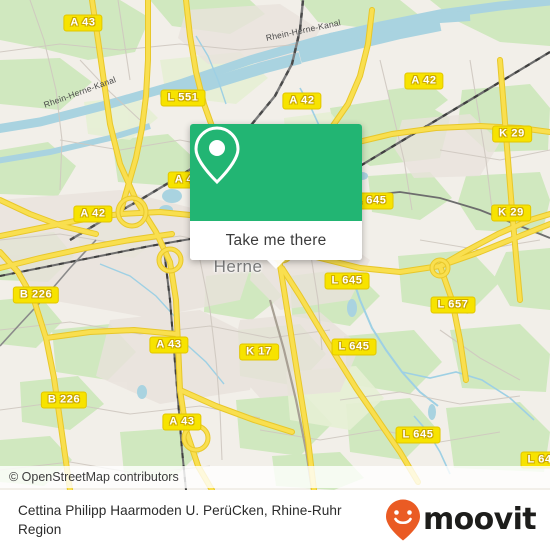 The image size is (550, 550). Describe the element at coordinates (238, 266) in the screenshot. I see `place-label-herne: Herne` at that location.